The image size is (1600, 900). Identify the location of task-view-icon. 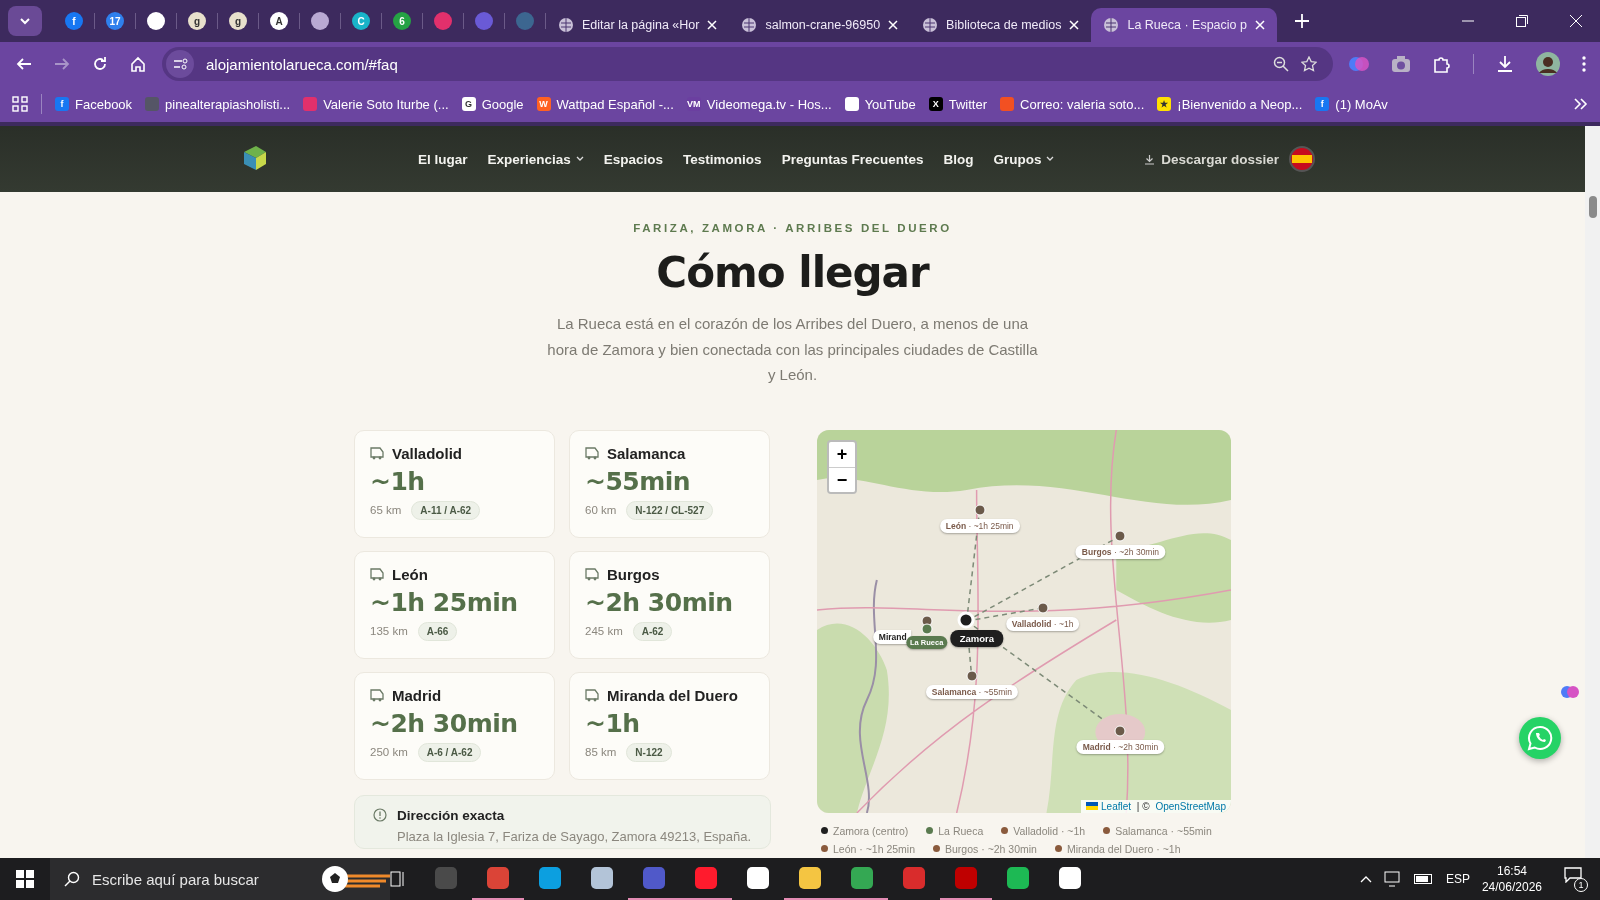
(398, 879).